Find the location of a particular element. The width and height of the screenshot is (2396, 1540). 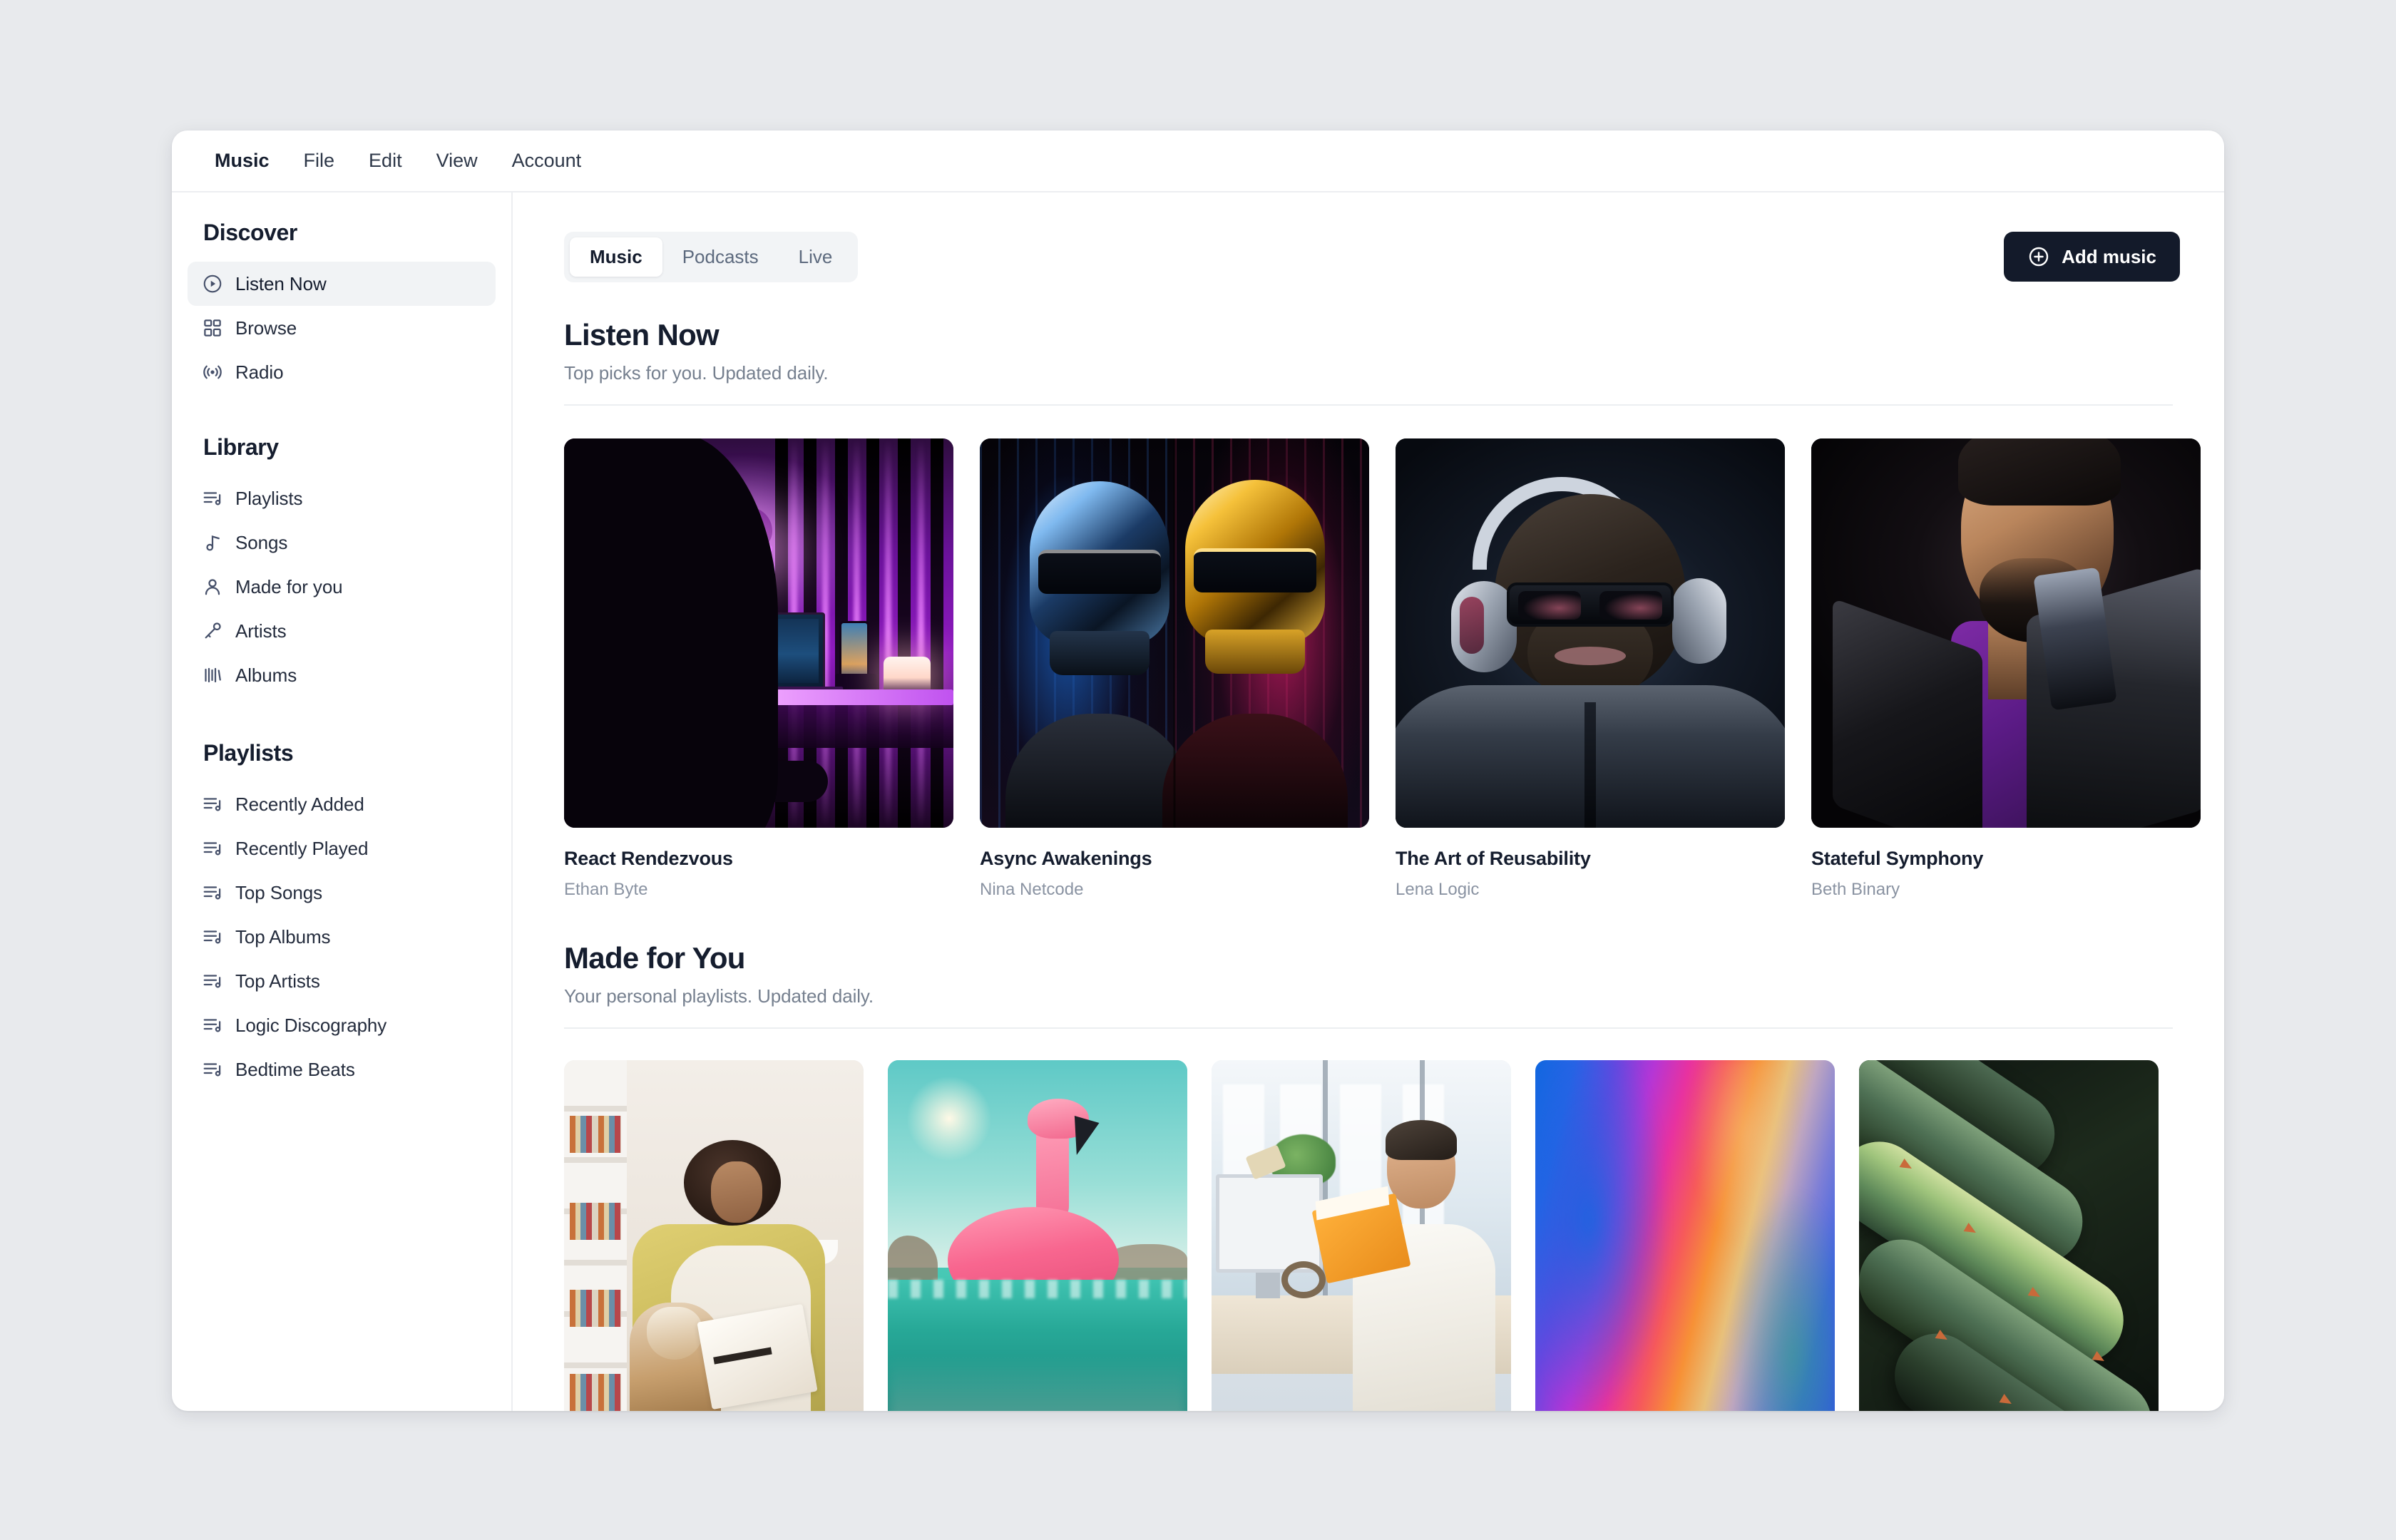

menu-bar: Music File Edit View Account is located at coordinates (1198, 161).